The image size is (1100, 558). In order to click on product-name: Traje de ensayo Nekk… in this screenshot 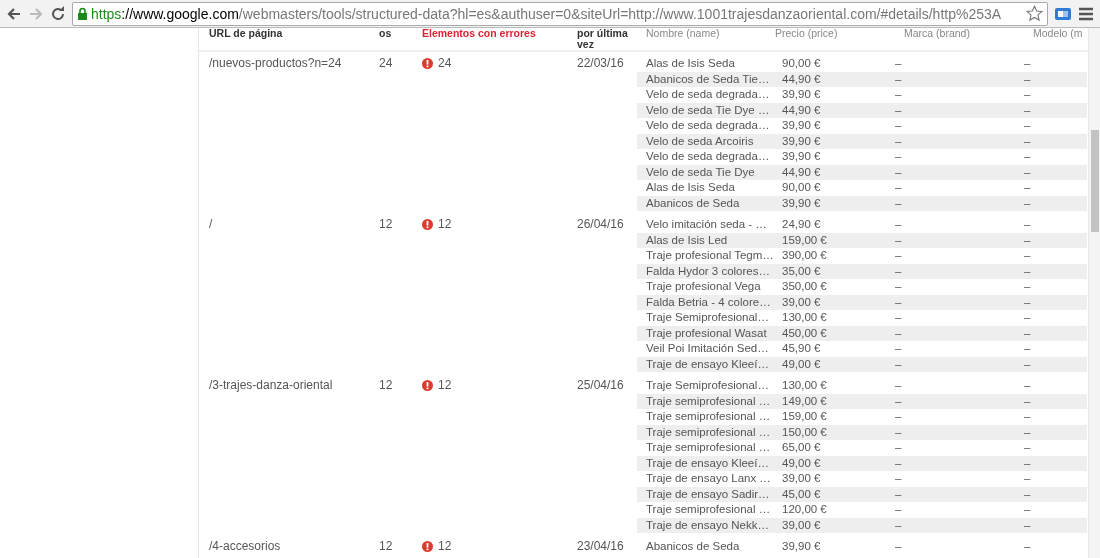, I will do `click(707, 525)`.